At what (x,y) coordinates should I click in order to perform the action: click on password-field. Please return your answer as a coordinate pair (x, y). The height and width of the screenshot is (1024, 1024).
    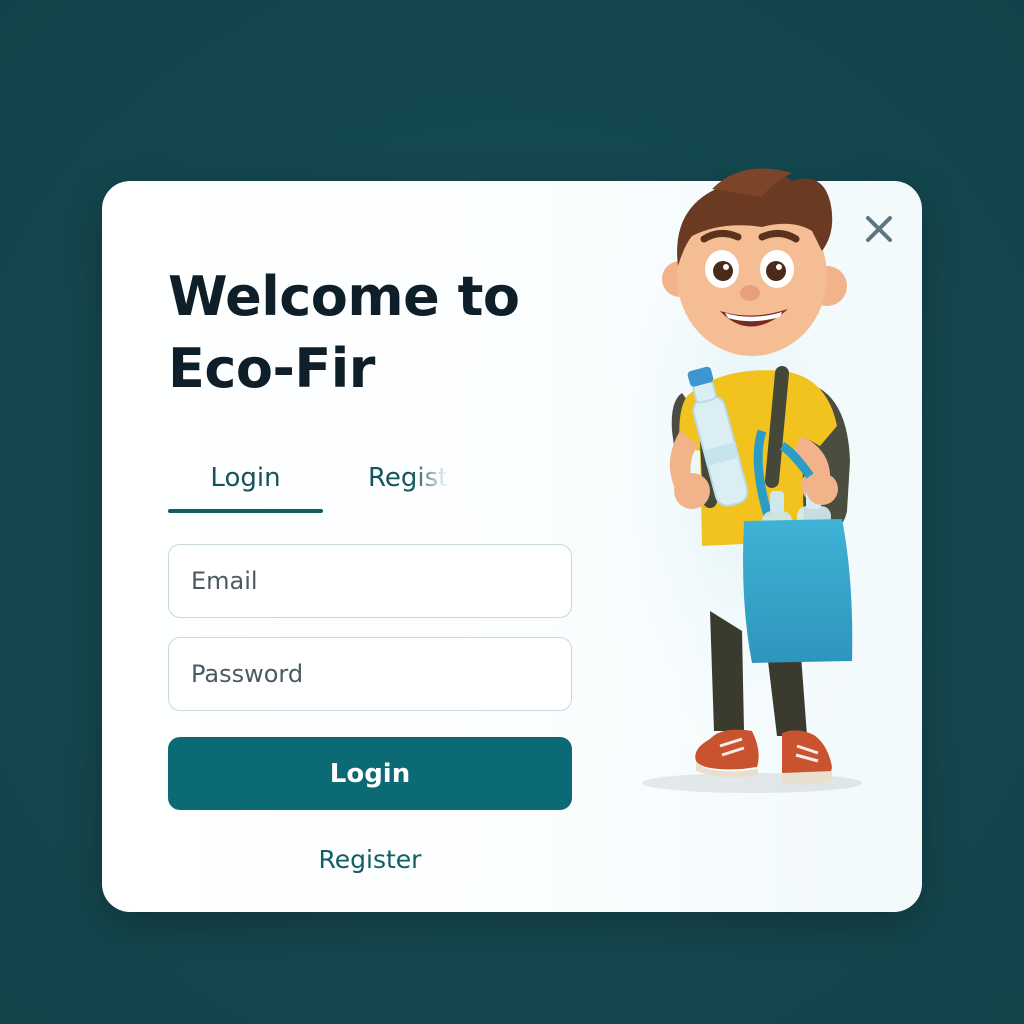
    Looking at the image, I should click on (370, 674).